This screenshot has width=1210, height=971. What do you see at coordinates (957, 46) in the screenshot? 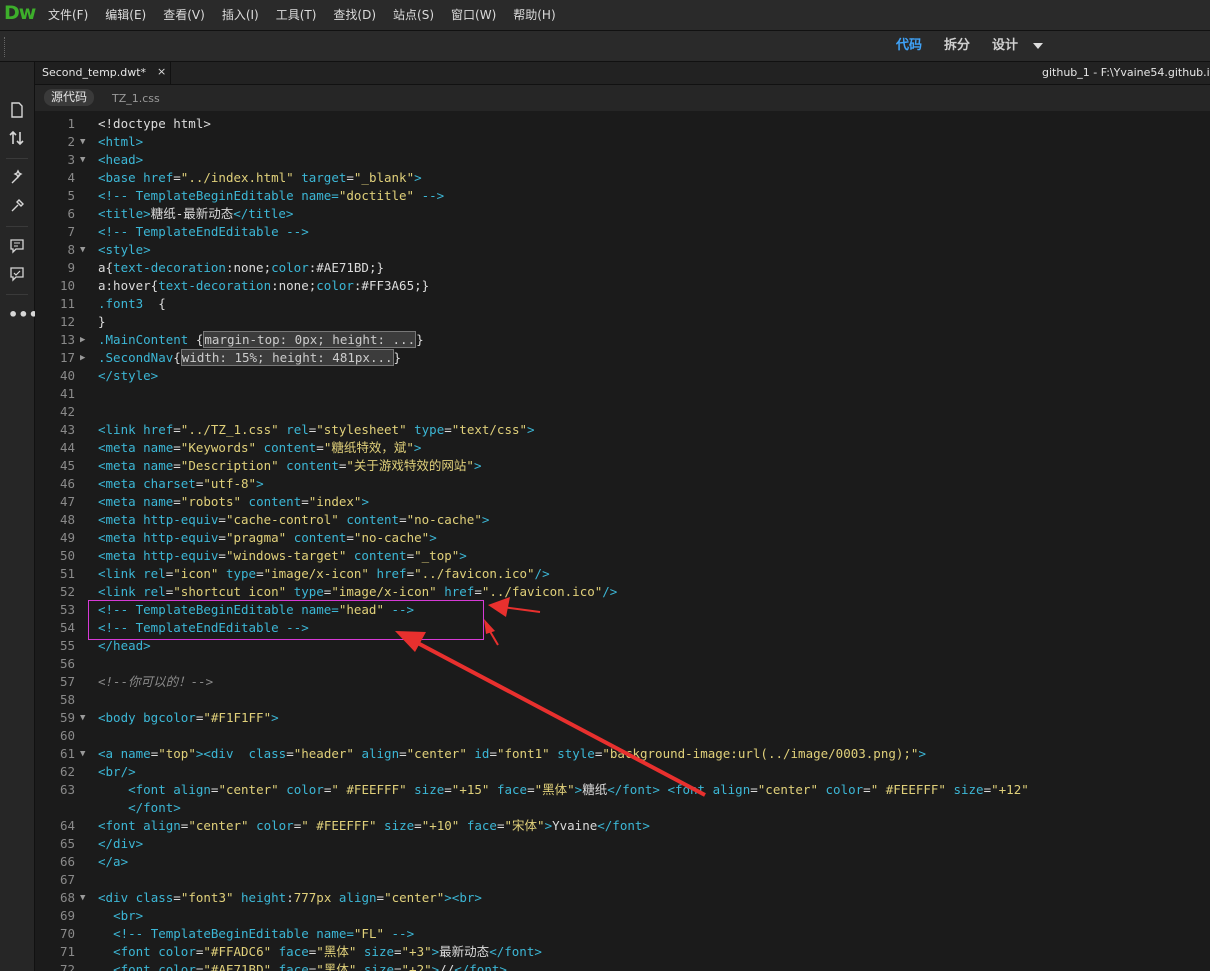
I see `split-view-button: 拆分` at bounding box center [957, 46].